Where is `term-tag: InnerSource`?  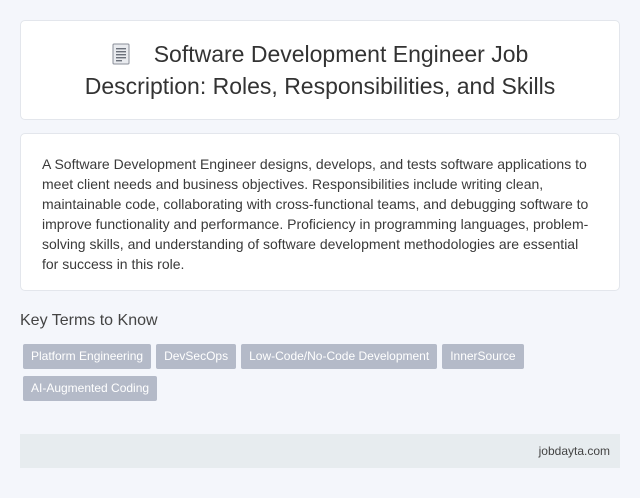
term-tag: InnerSource is located at coordinates (483, 356).